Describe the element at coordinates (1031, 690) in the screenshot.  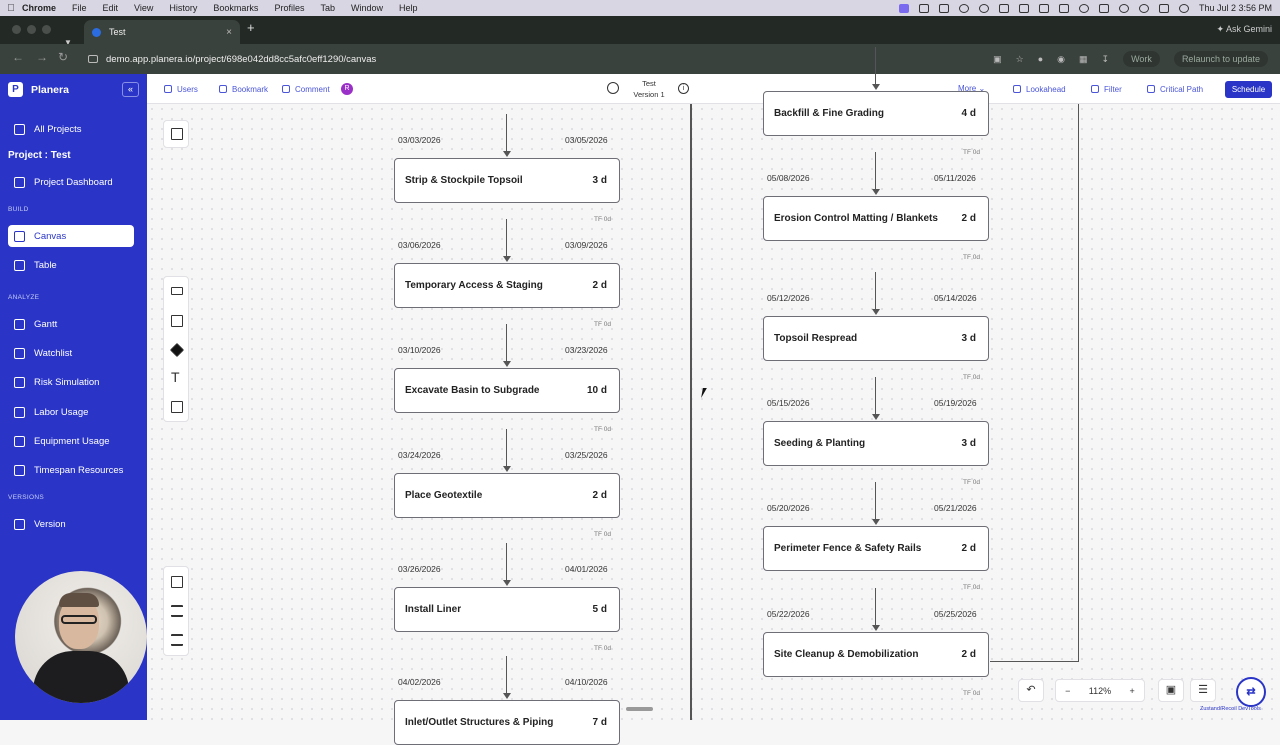
I see `undo-button: ↶` at that location.